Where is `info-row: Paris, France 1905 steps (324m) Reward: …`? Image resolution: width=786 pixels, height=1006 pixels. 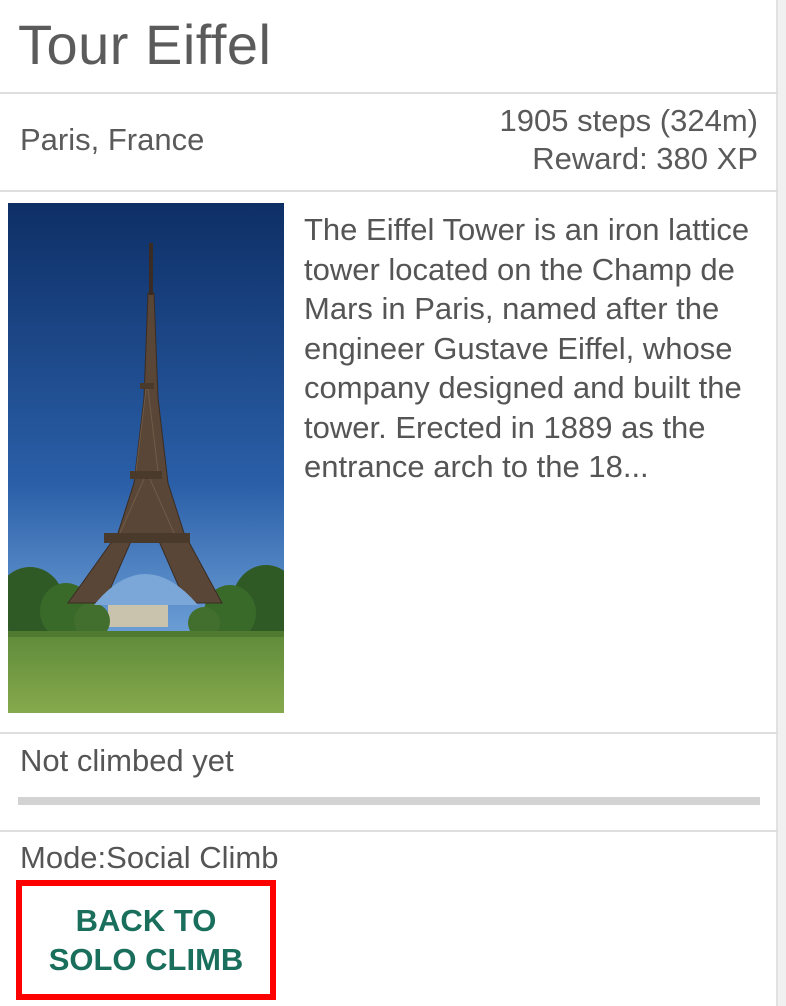
info-row: Paris, France 1905 steps (324m) Reward: … is located at coordinates (389, 143).